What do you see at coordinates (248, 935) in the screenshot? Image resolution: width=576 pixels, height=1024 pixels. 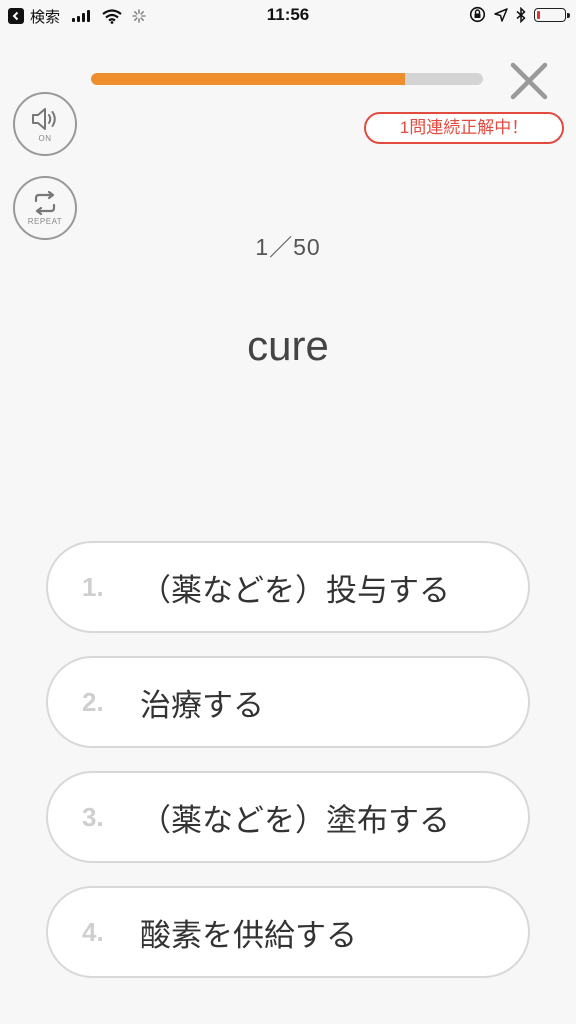 I see `choice-text: 酸素を供給する` at bounding box center [248, 935].